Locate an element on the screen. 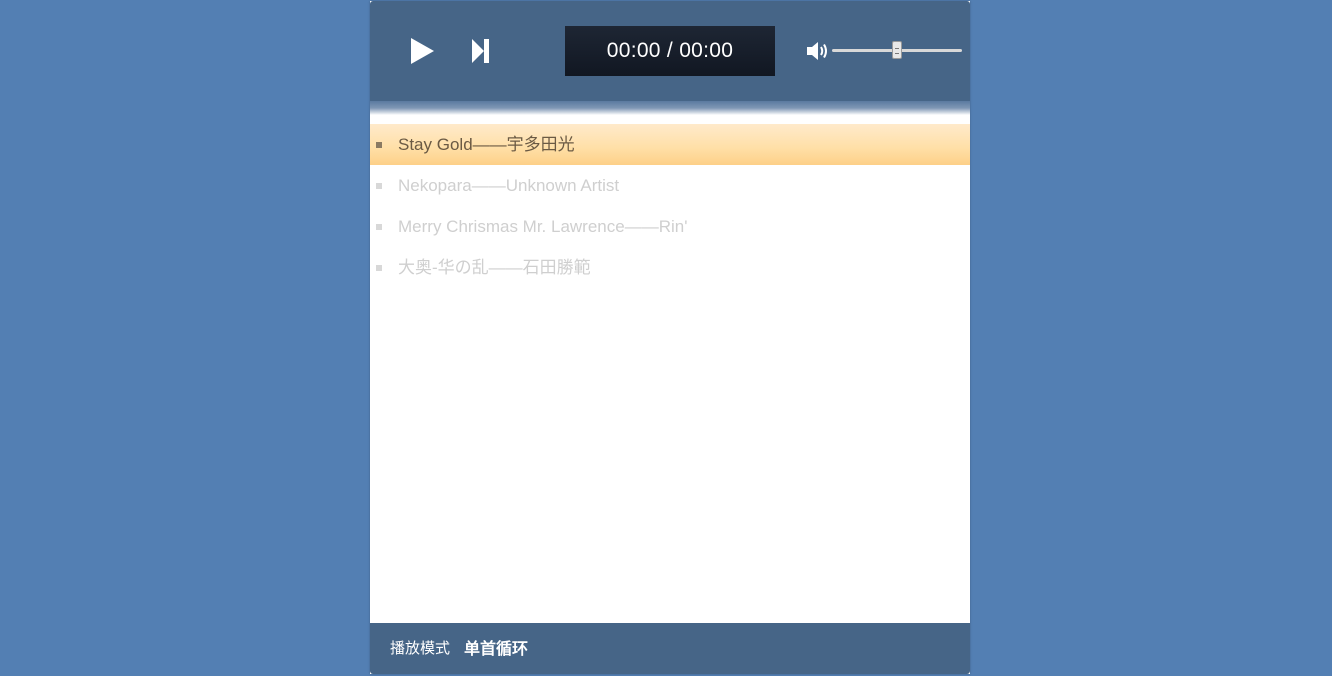 The width and height of the screenshot is (1332, 676). track-title: 大奥-华の乱——石田勝範 is located at coordinates (494, 267).